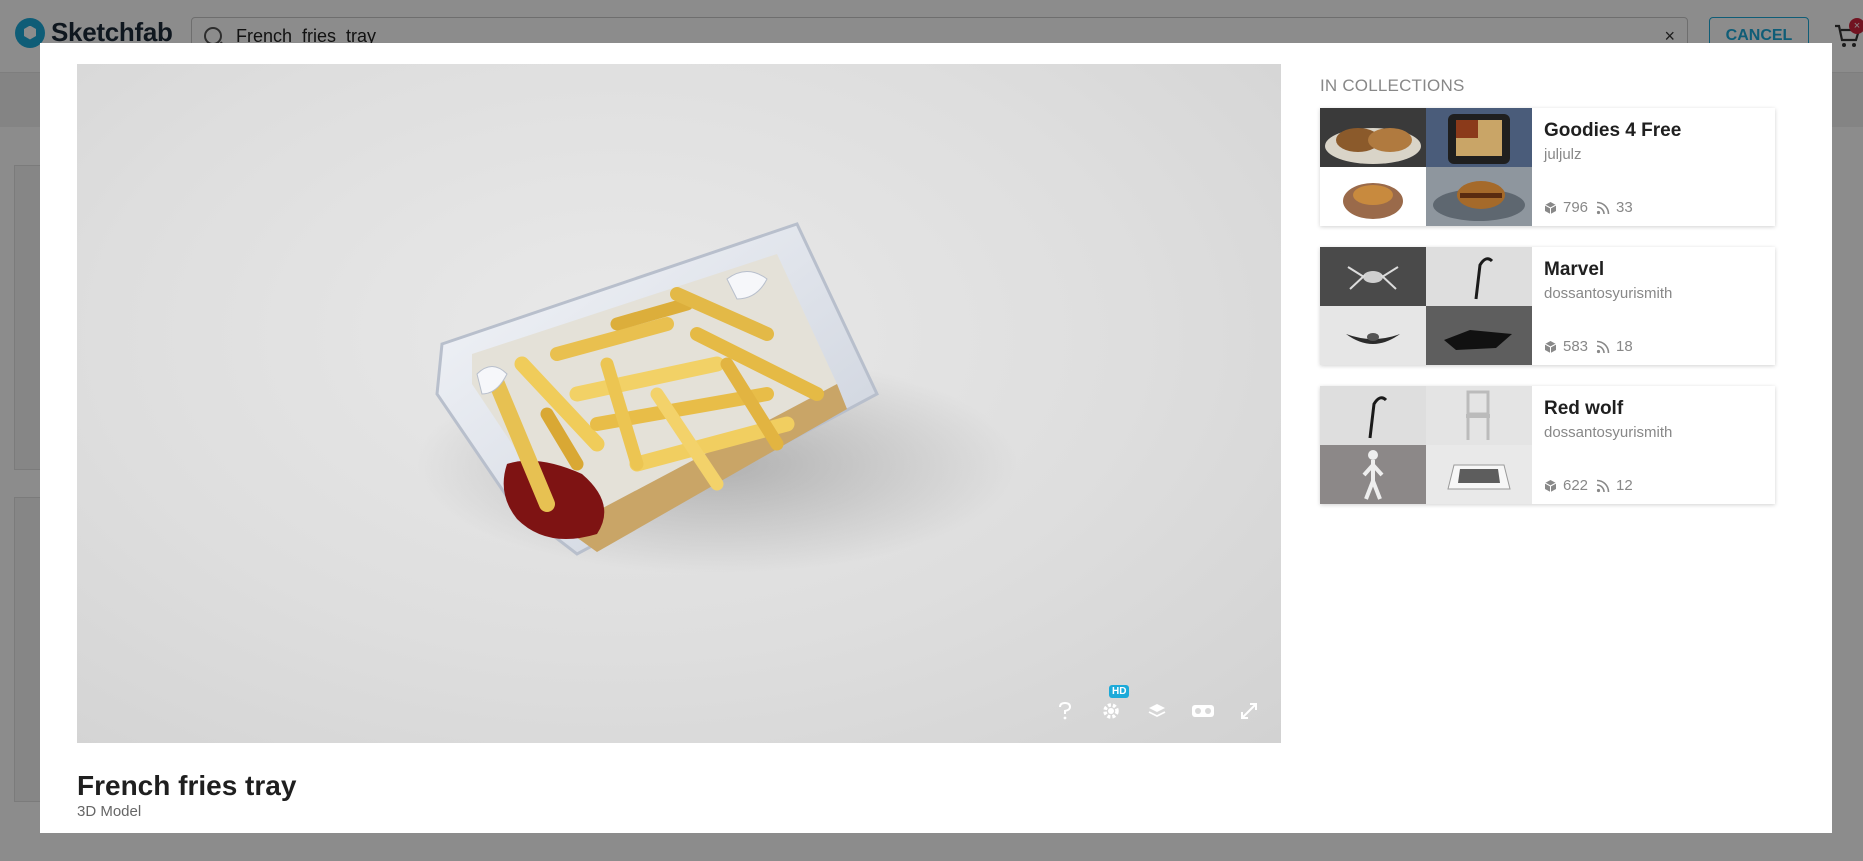 The image size is (1863, 861). I want to click on vr-icon, so click(1203, 711).